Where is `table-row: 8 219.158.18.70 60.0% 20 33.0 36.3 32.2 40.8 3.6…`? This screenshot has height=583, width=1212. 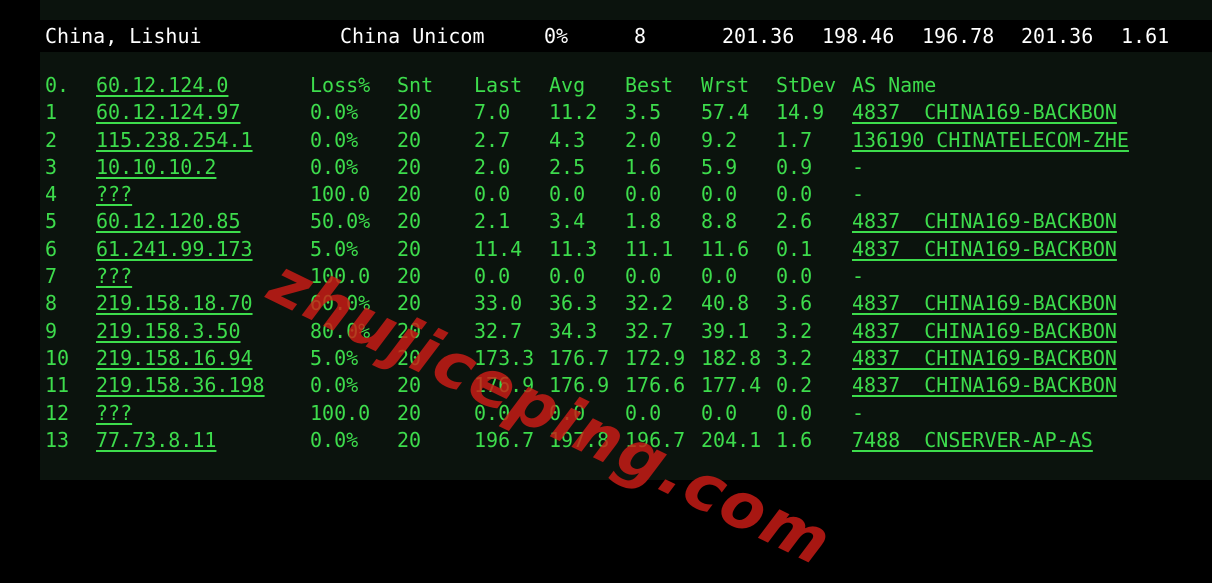 table-row: 8 219.158.18.70 60.0% 20 33.0 36.3 32.2 40.8 3.6… is located at coordinates (606, 303).